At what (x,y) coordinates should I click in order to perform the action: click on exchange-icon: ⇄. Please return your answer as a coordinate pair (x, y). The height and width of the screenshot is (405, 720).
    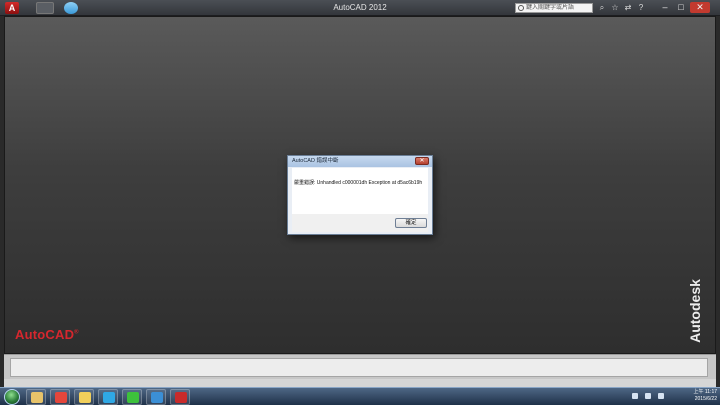
    Looking at the image, I should click on (628, 8).